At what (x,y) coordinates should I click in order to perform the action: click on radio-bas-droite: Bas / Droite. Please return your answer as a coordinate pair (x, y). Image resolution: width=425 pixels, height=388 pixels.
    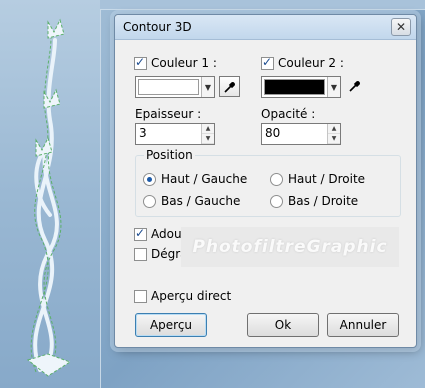
    Looking at the image, I should click on (314, 201).